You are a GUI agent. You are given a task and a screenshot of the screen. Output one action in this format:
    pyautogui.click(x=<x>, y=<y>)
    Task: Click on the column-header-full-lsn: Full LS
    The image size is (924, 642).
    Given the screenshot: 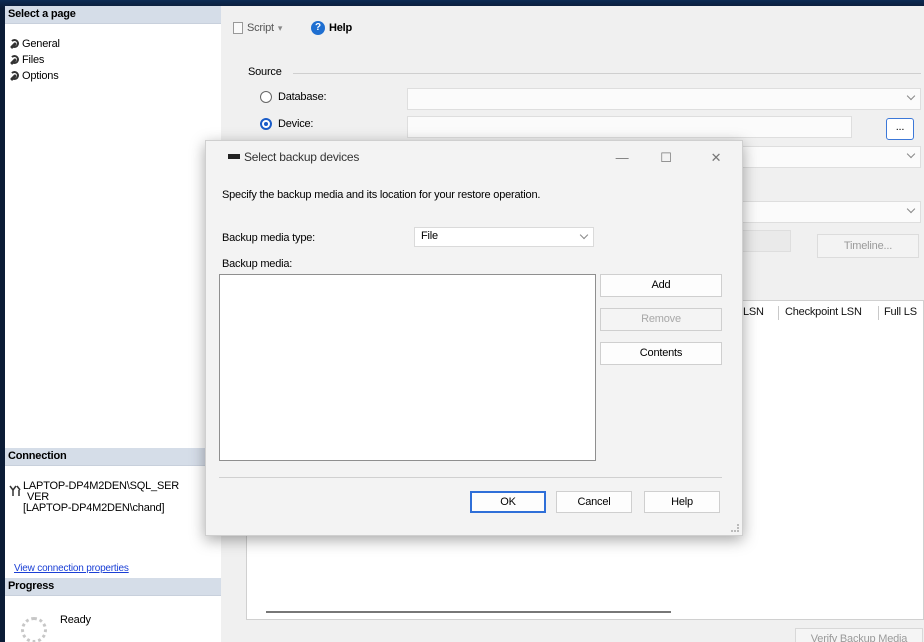 What is the action you would take?
    pyautogui.click(x=900, y=312)
    